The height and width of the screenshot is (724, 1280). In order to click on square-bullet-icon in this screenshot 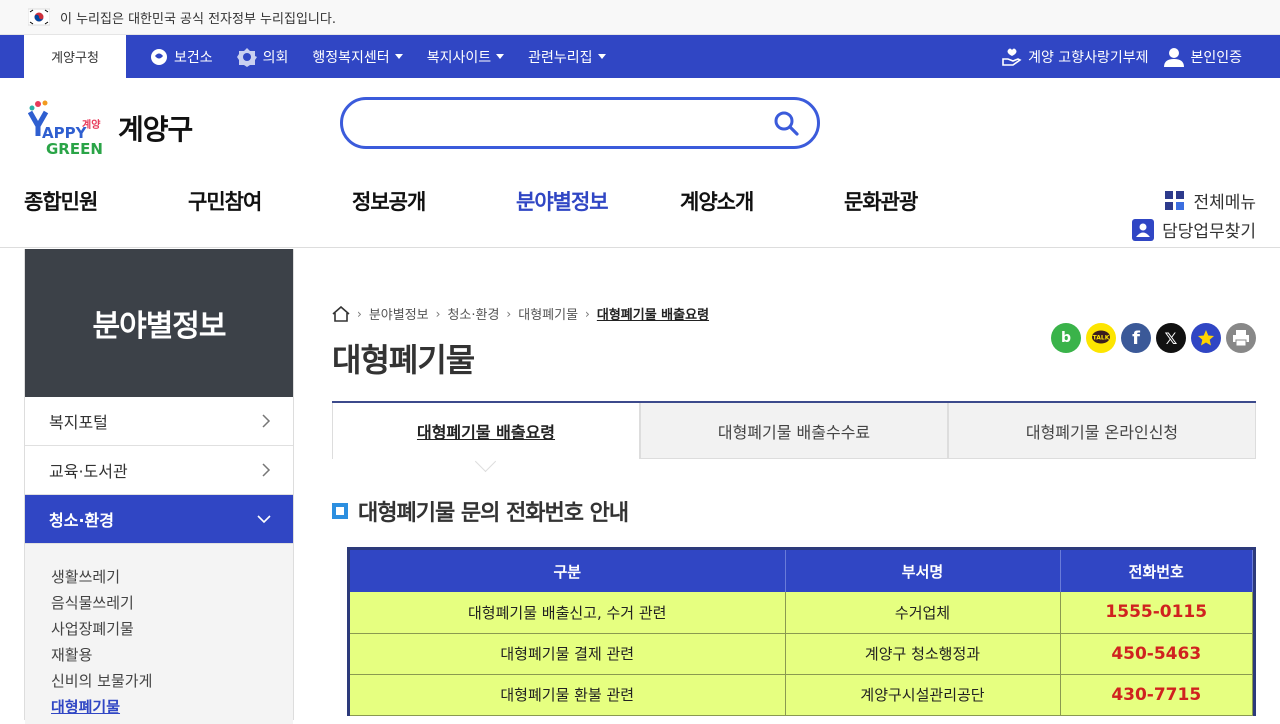, I will do `click(340, 511)`.